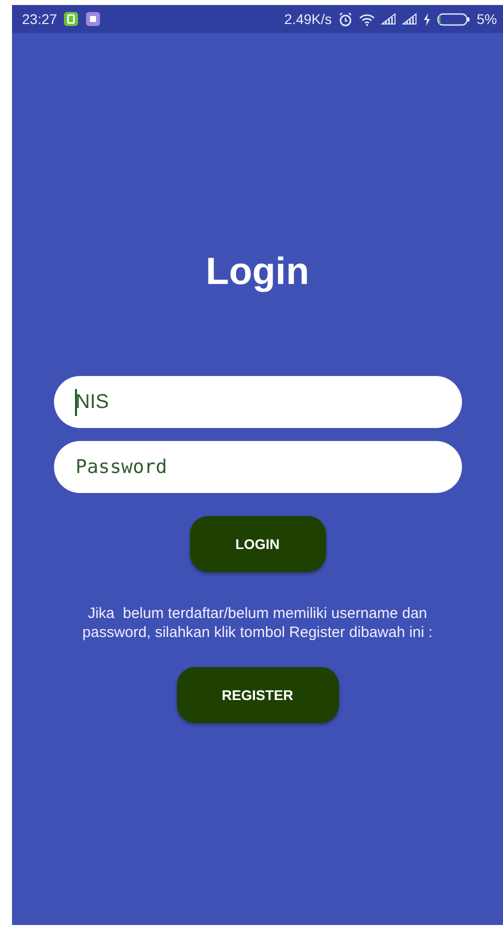 This screenshot has height=929, width=503. Describe the element at coordinates (258, 544) in the screenshot. I see `login-button: LOGIN` at that location.